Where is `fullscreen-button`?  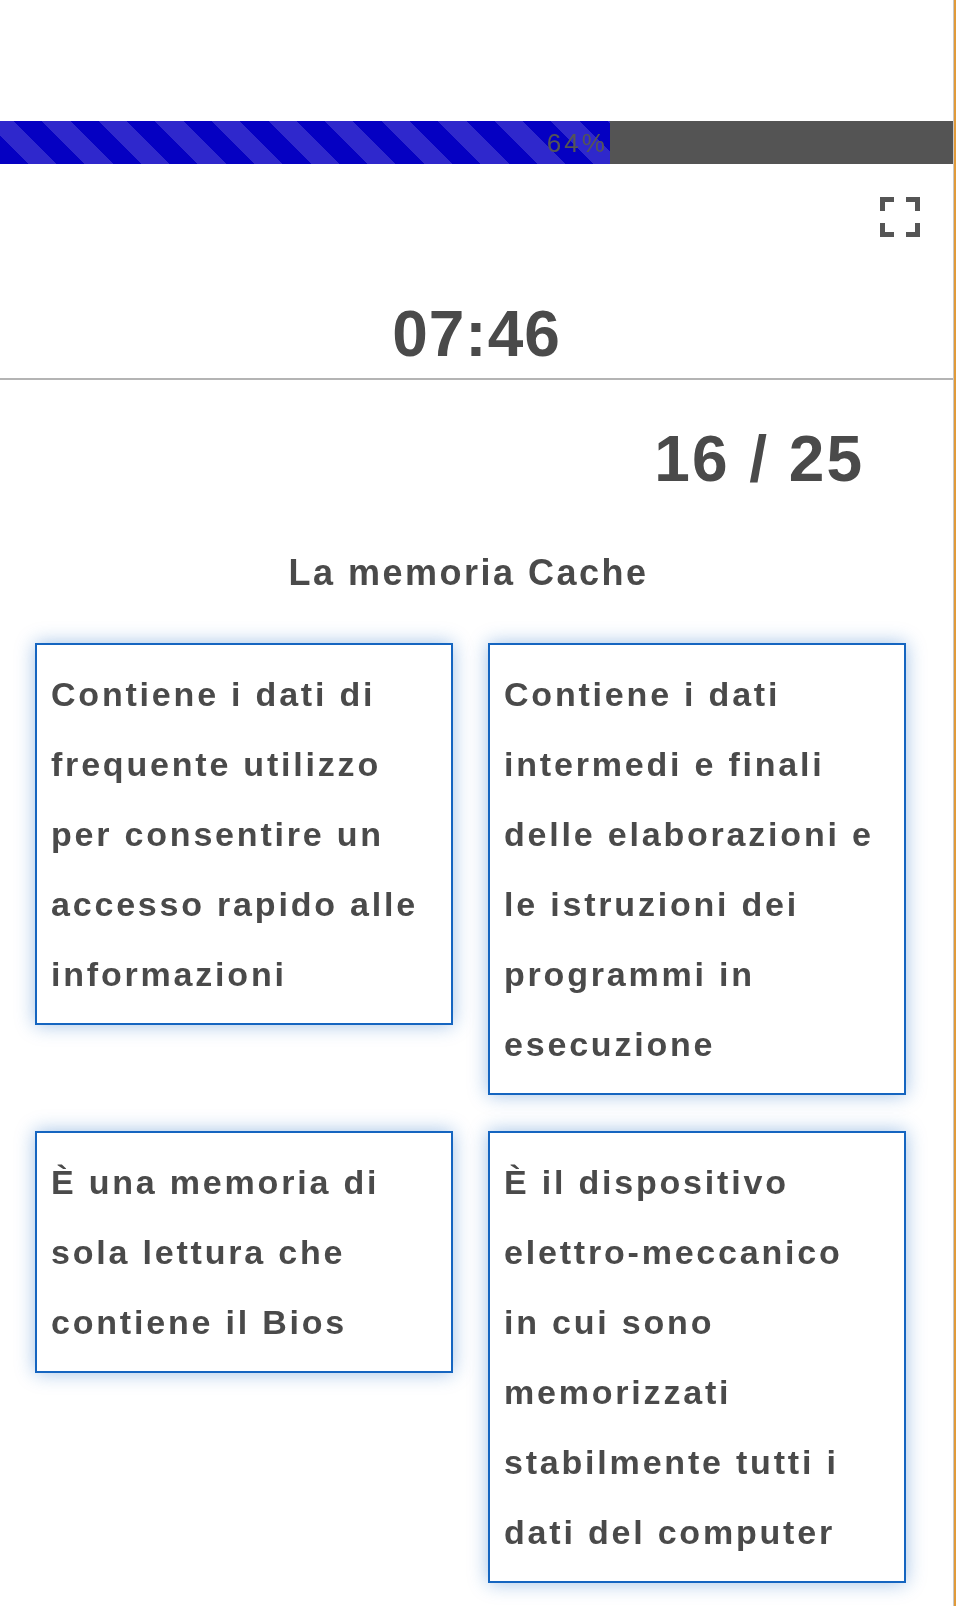 fullscreen-button is located at coordinates (900, 217).